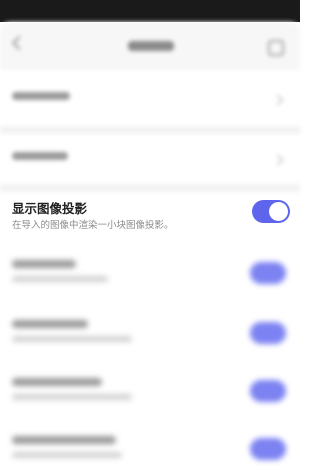 The height and width of the screenshot is (472, 320). What do you see at coordinates (278, 211) in the screenshot?
I see `toggle-knob` at bounding box center [278, 211].